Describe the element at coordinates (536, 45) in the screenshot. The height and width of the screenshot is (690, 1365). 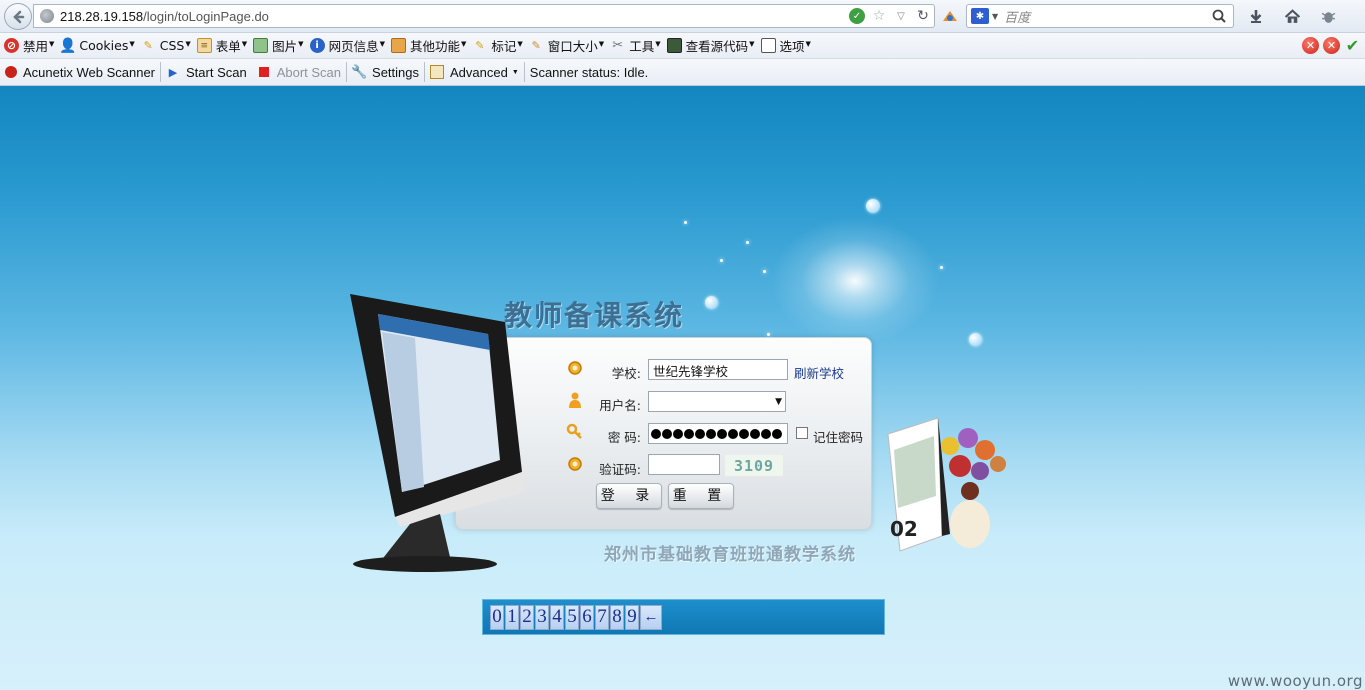
I see `ruler-icon: ✎` at that location.